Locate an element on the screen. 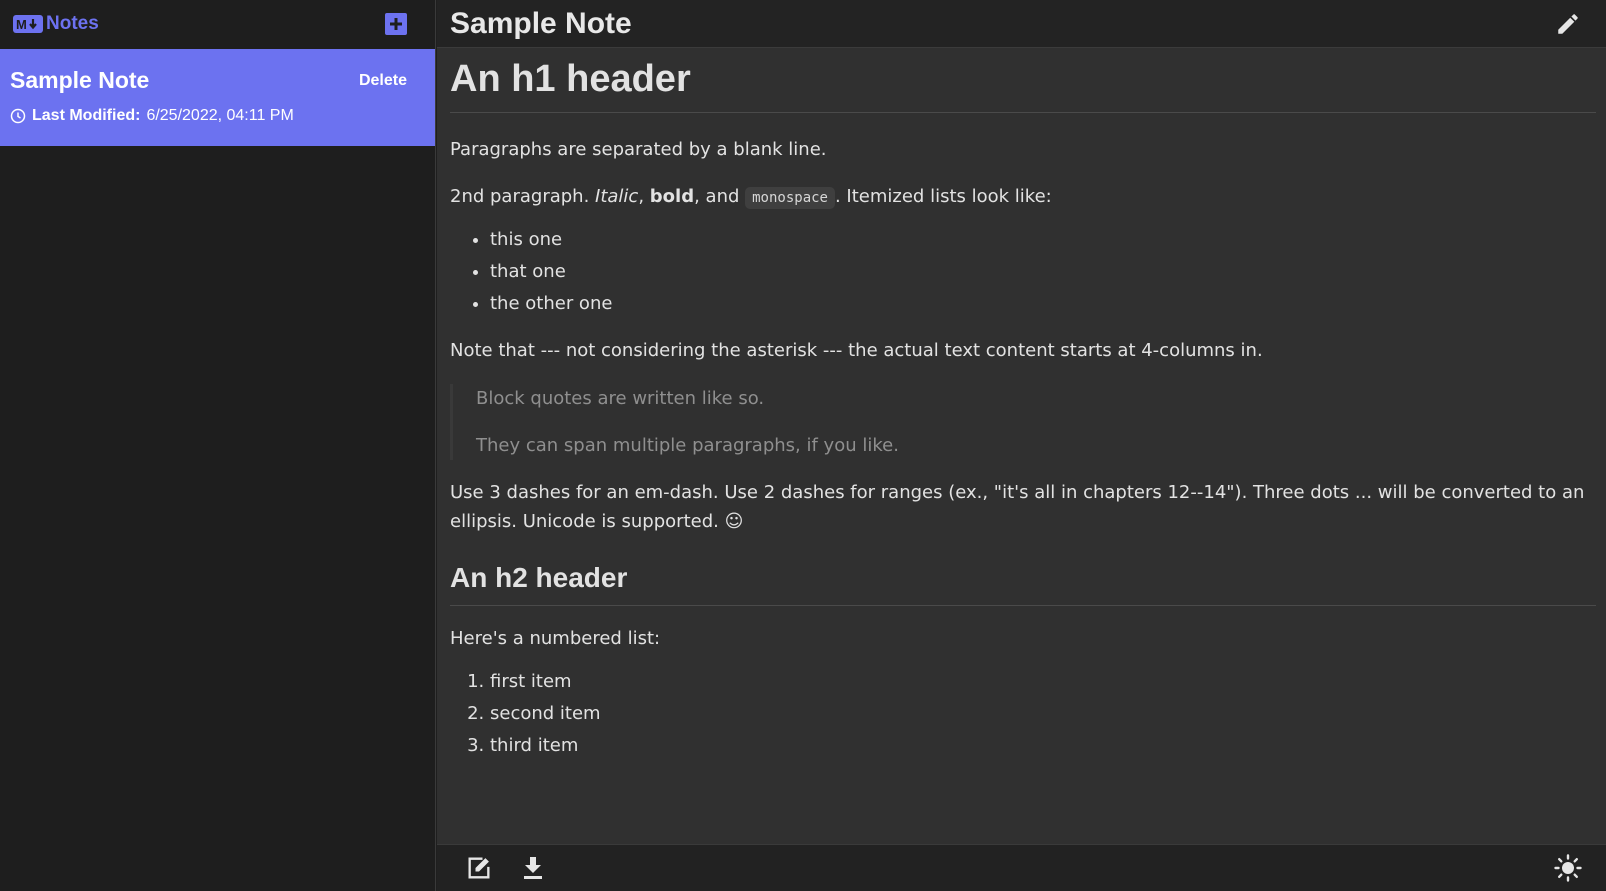 Image resolution: width=1606 pixels, height=891 pixels. edit-button is located at coordinates (1568, 24).